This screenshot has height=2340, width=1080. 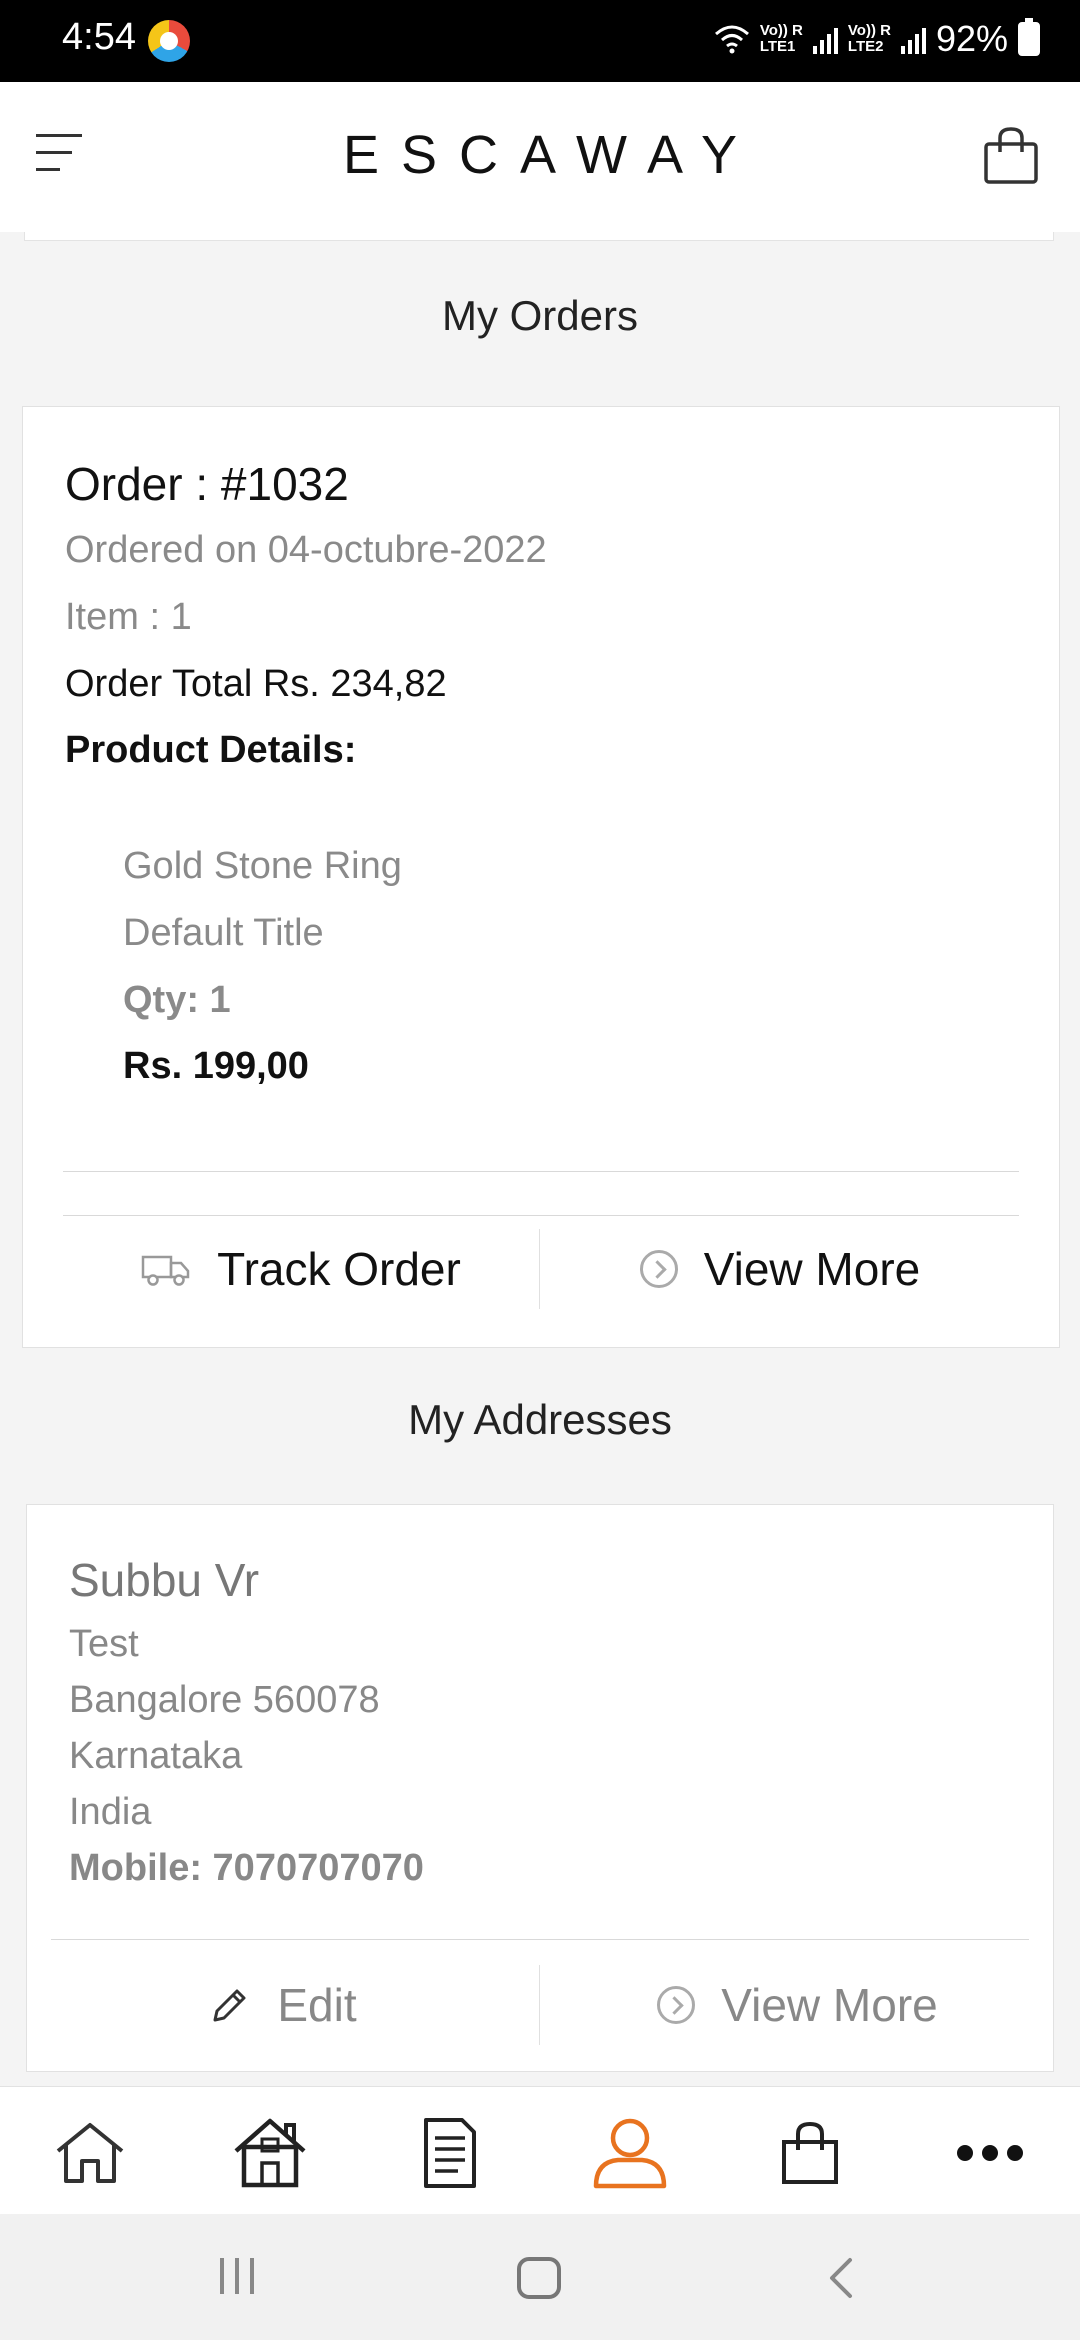 I want to click on product-name: Gold Stone Ring, so click(x=262, y=866).